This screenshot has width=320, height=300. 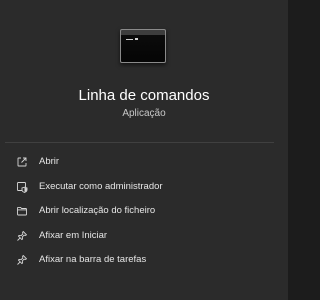 What do you see at coordinates (22, 187) in the screenshot?
I see `run-as-admin-icon` at bounding box center [22, 187].